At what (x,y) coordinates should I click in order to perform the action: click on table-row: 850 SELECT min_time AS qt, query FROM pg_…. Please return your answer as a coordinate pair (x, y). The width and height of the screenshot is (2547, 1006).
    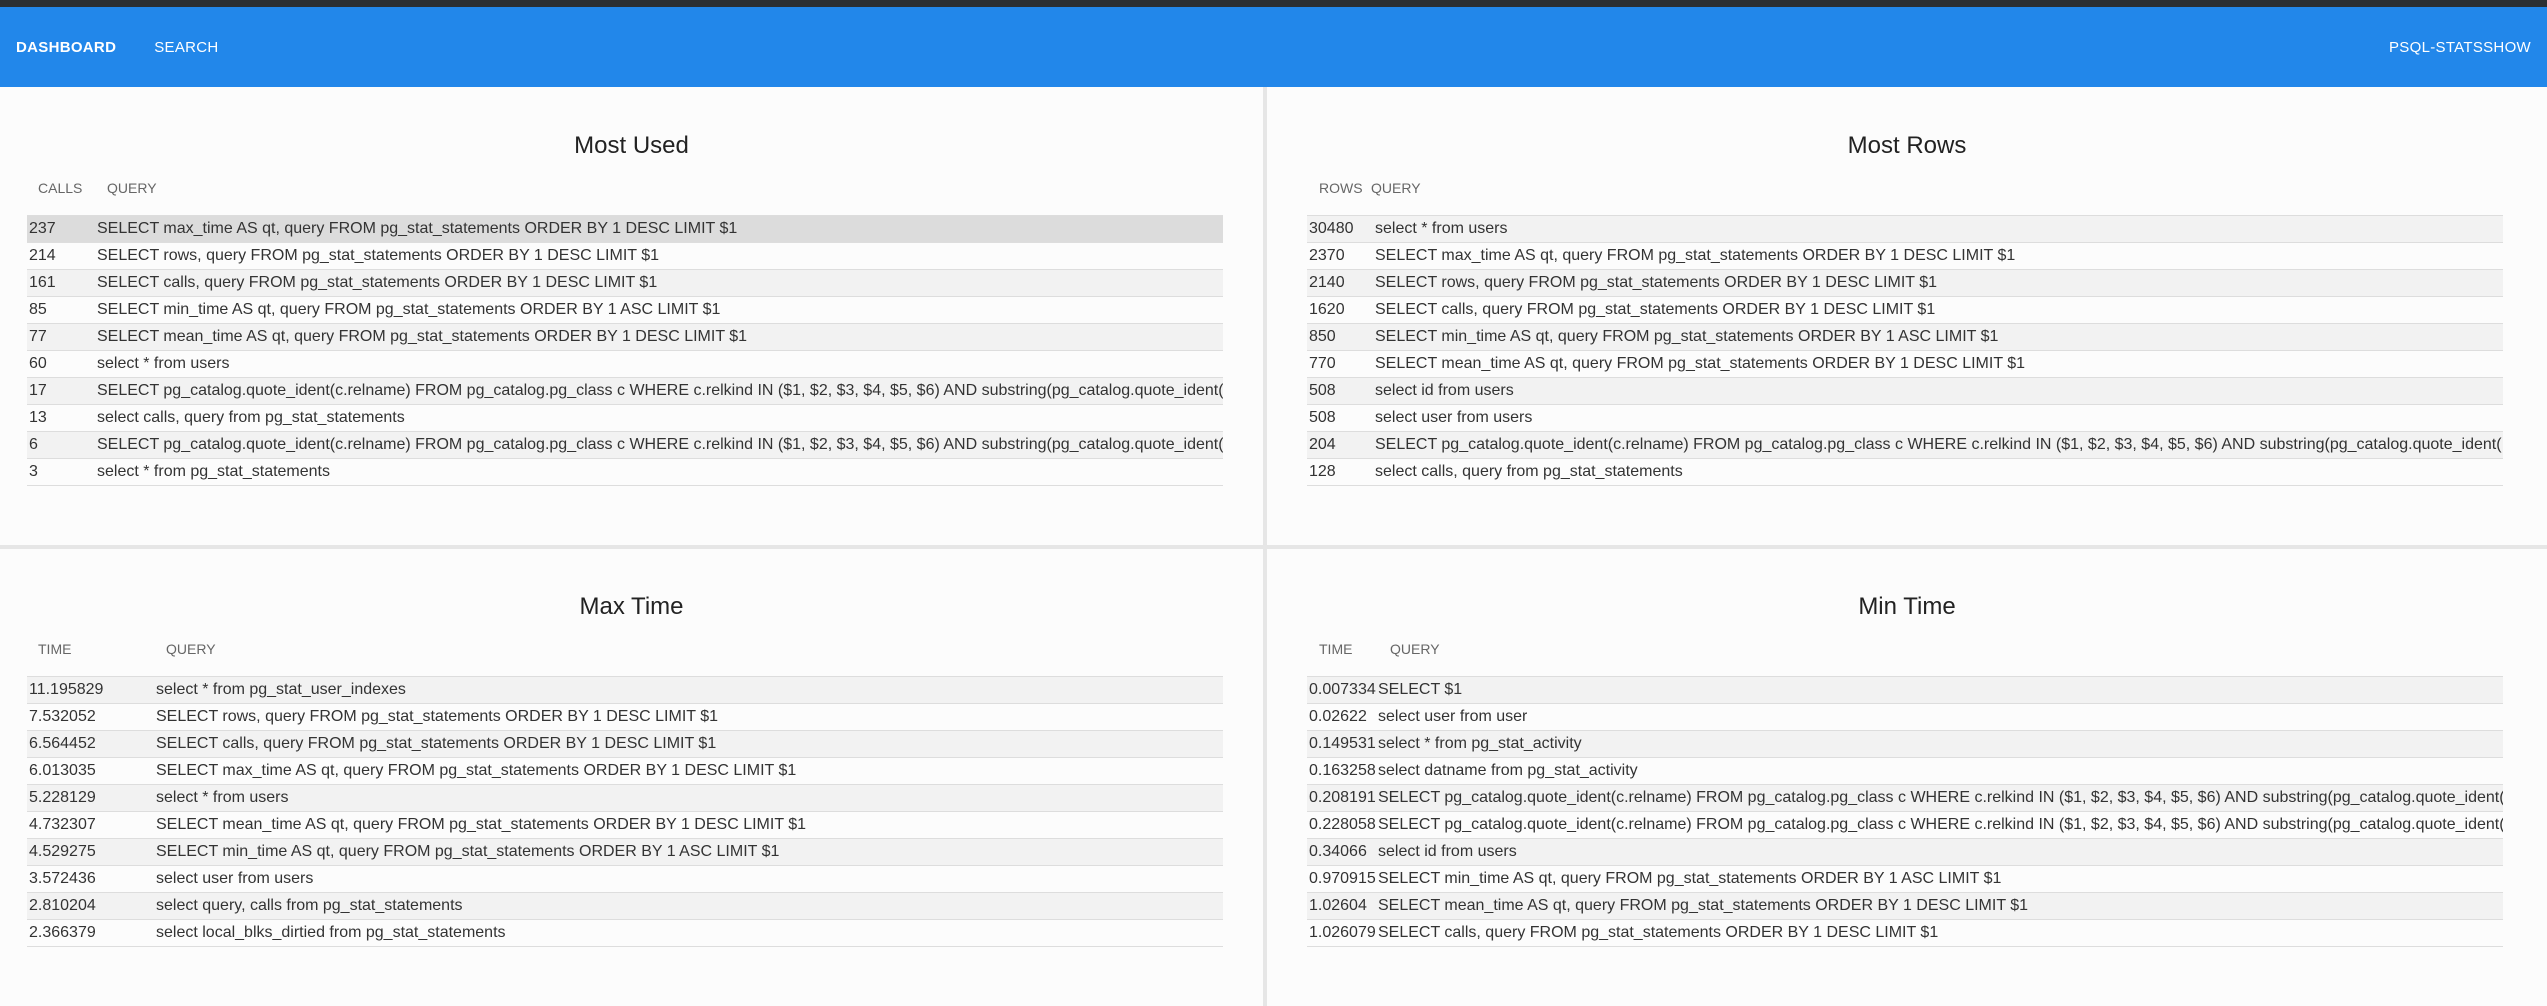
    Looking at the image, I should click on (1905, 337).